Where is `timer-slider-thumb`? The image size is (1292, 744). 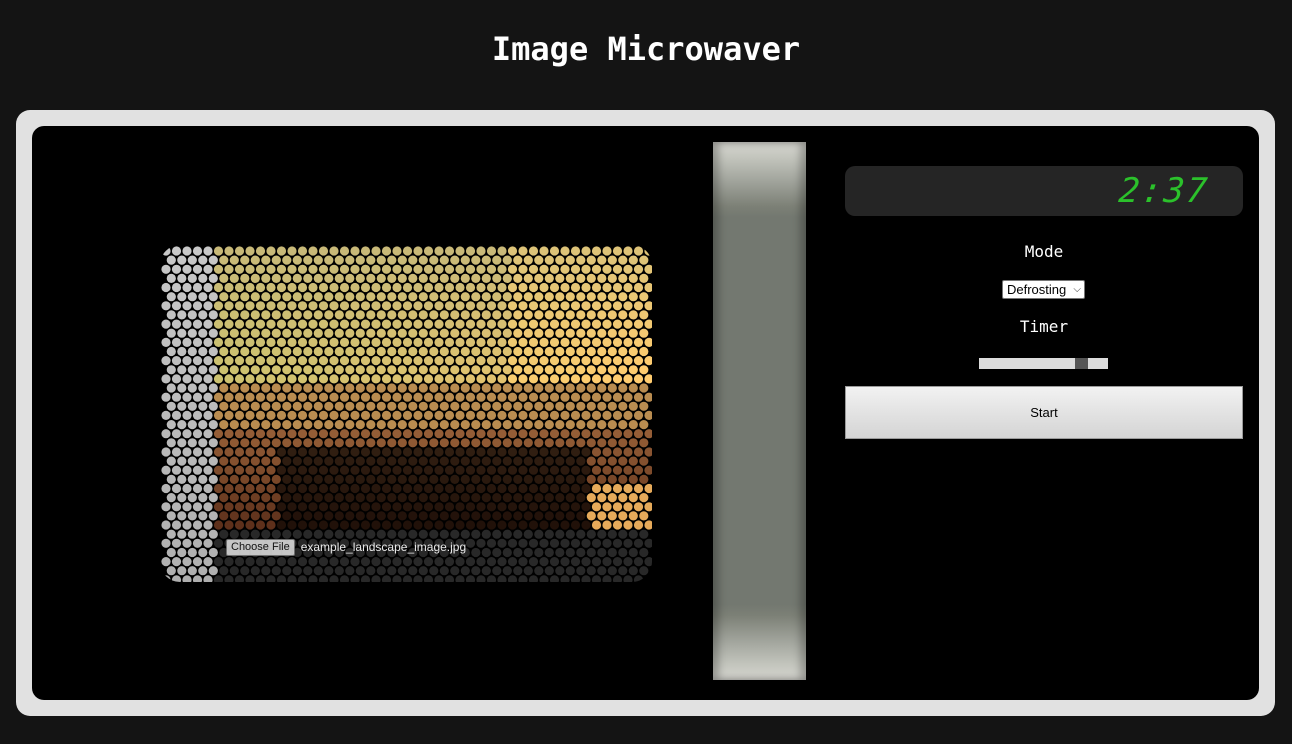
timer-slider-thumb is located at coordinates (1081, 363).